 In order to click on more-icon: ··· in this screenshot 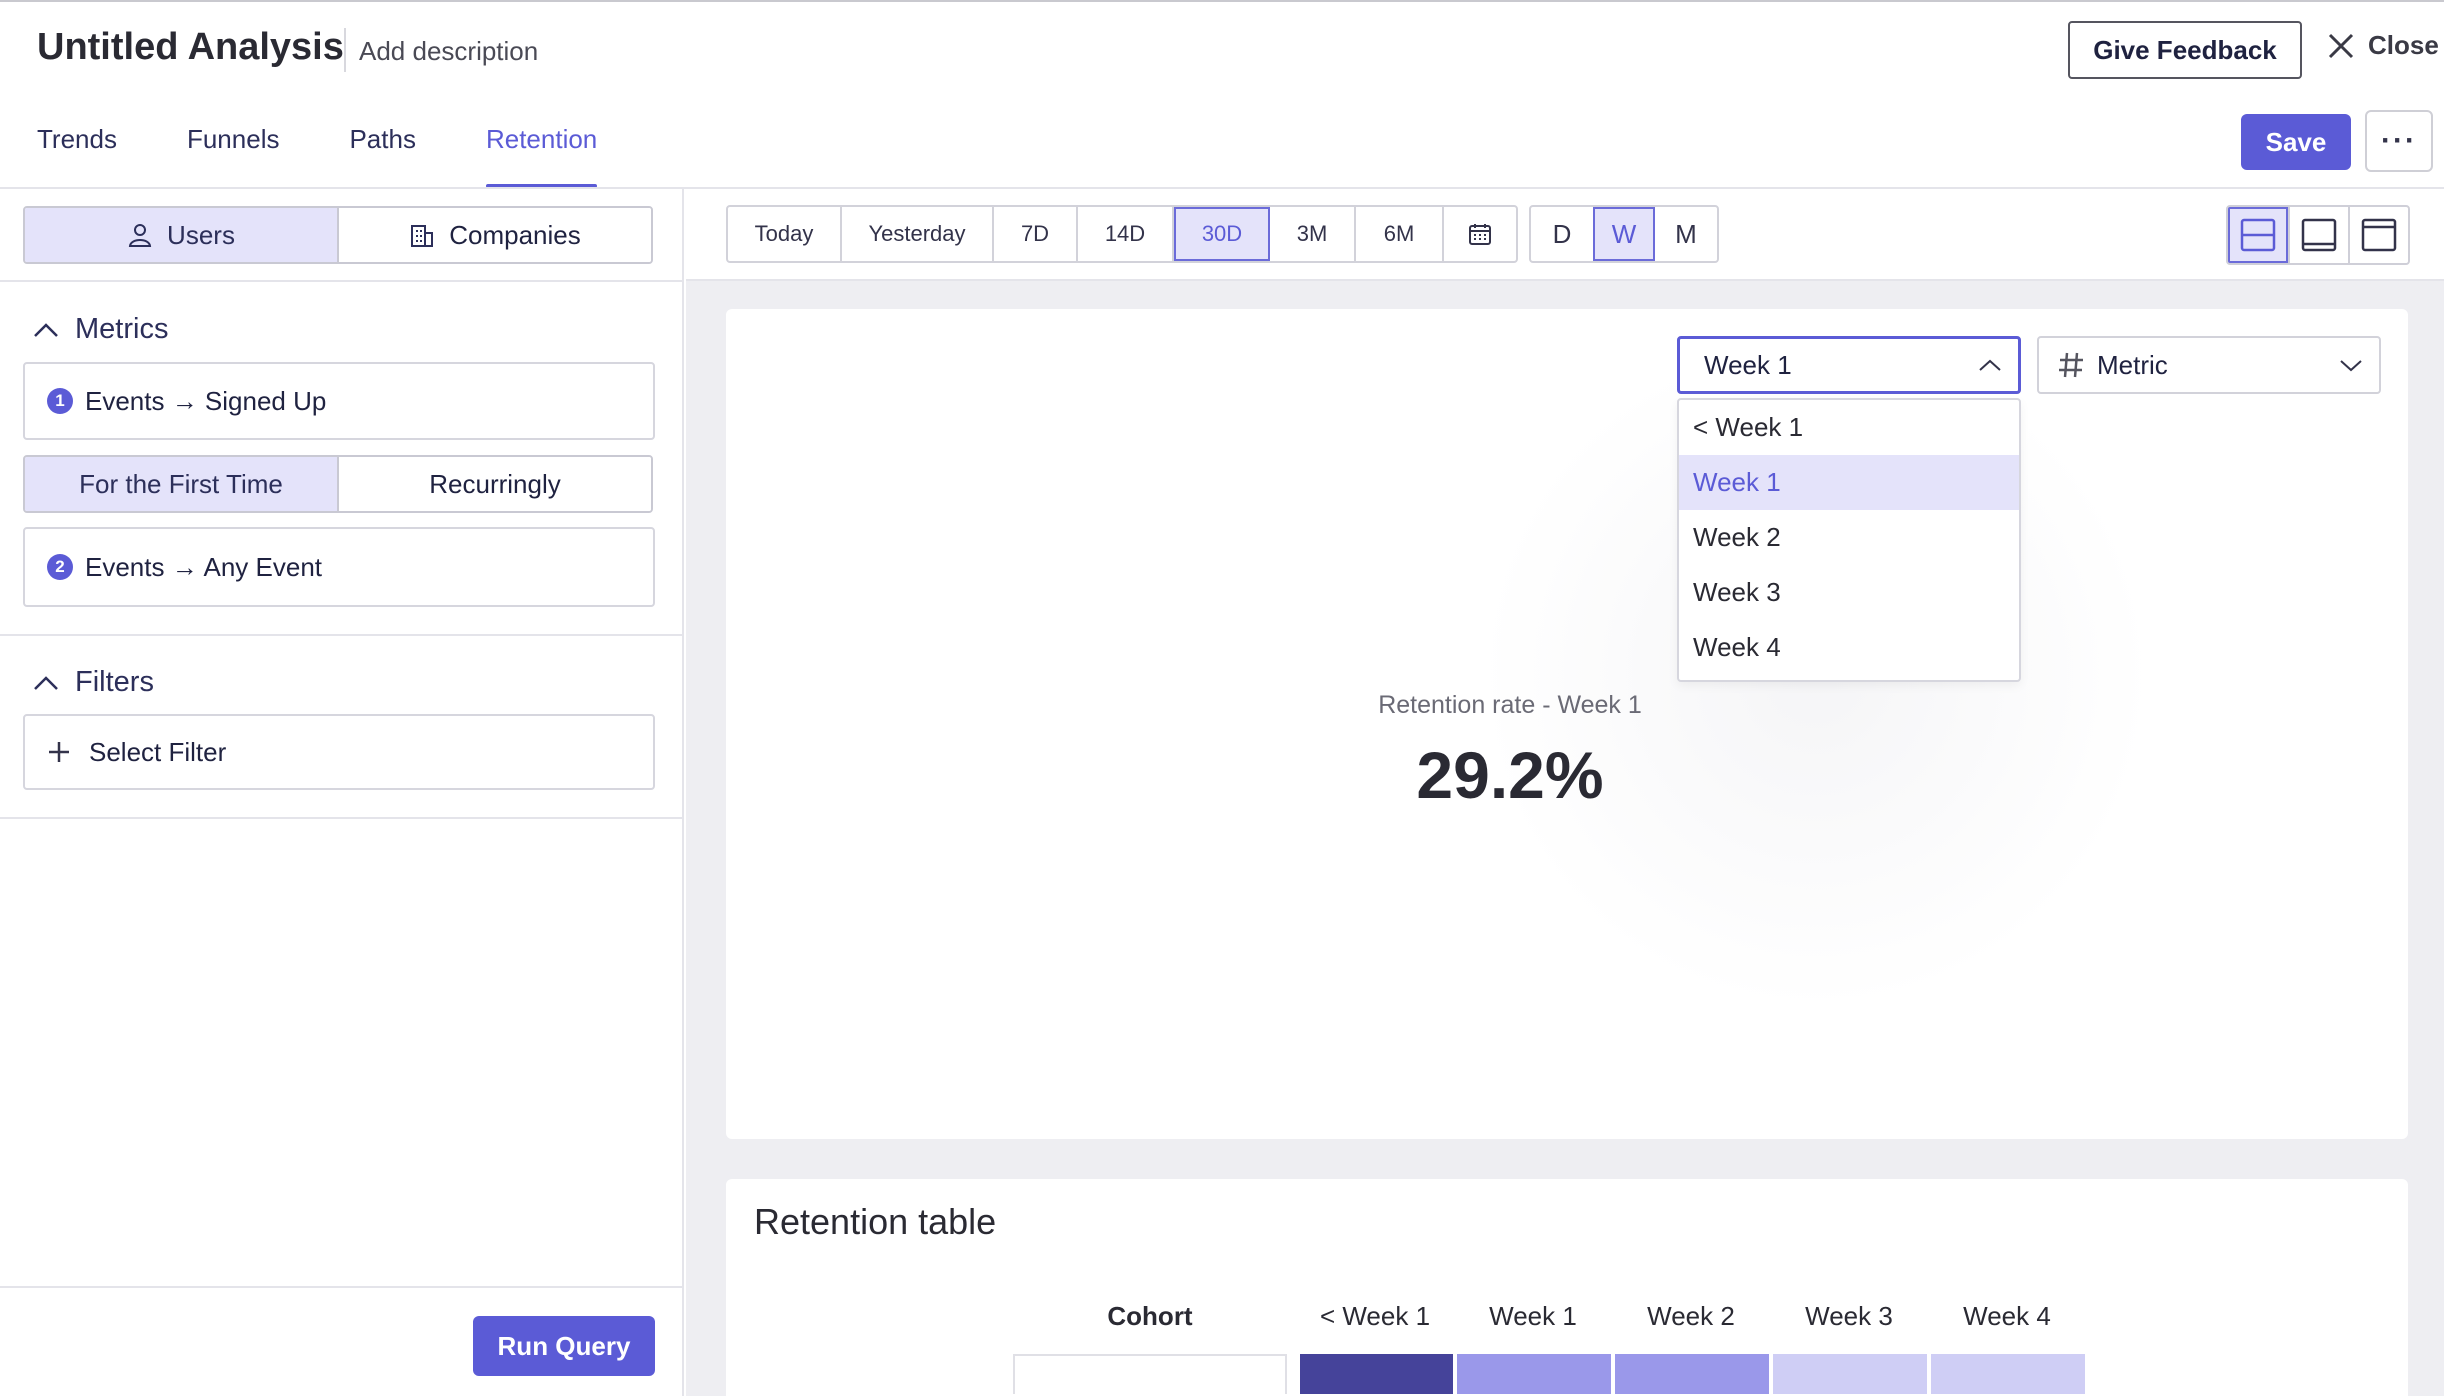, I will do `click(2399, 140)`.